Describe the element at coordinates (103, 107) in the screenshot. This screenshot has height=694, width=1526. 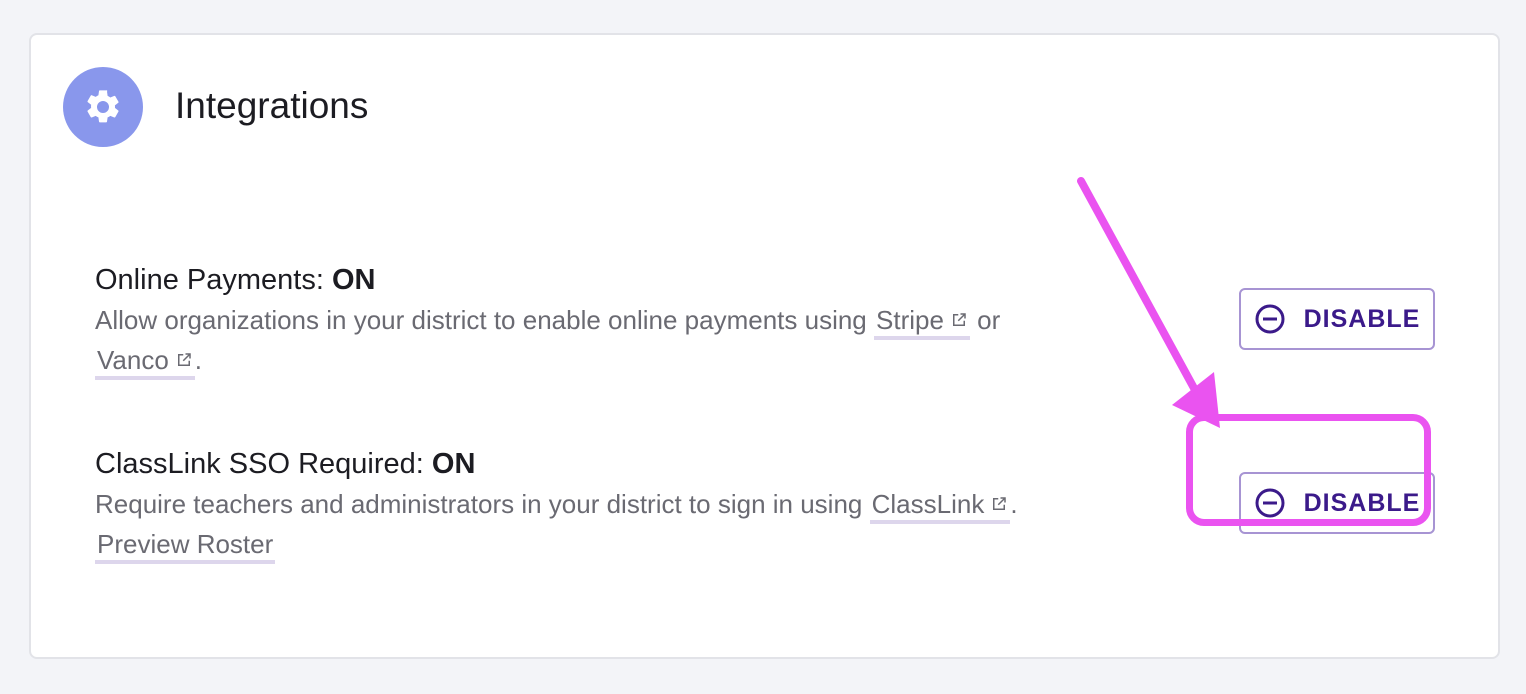
I see `gear-icon` at that location.